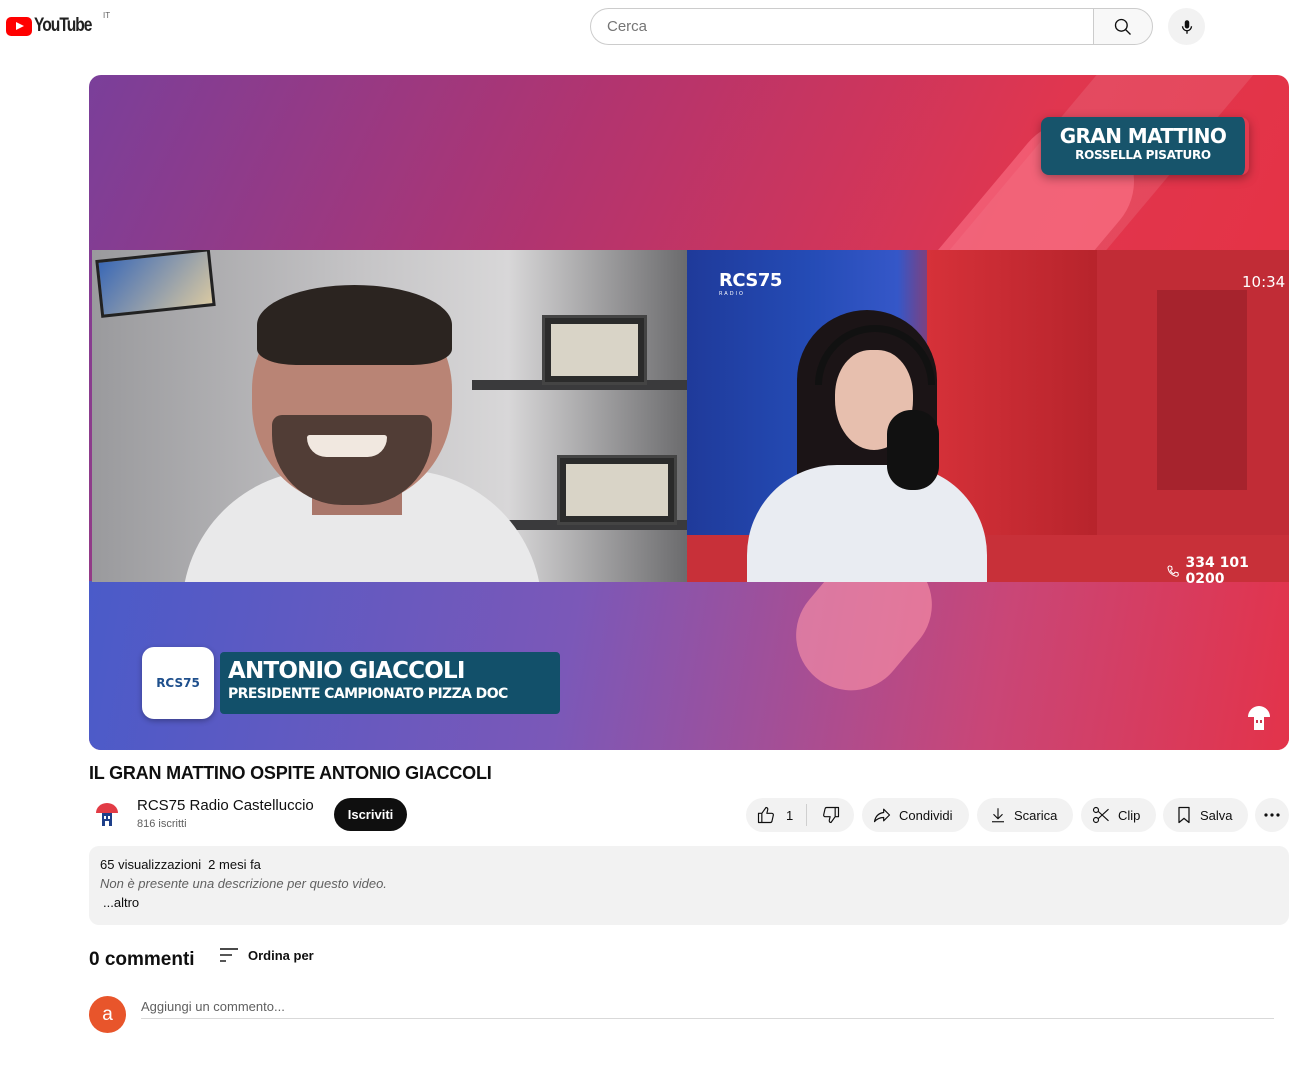  What do you see at coordinates (998, 815) in the screenshot?
I see `download-icon` at bounding box center [998, 815].